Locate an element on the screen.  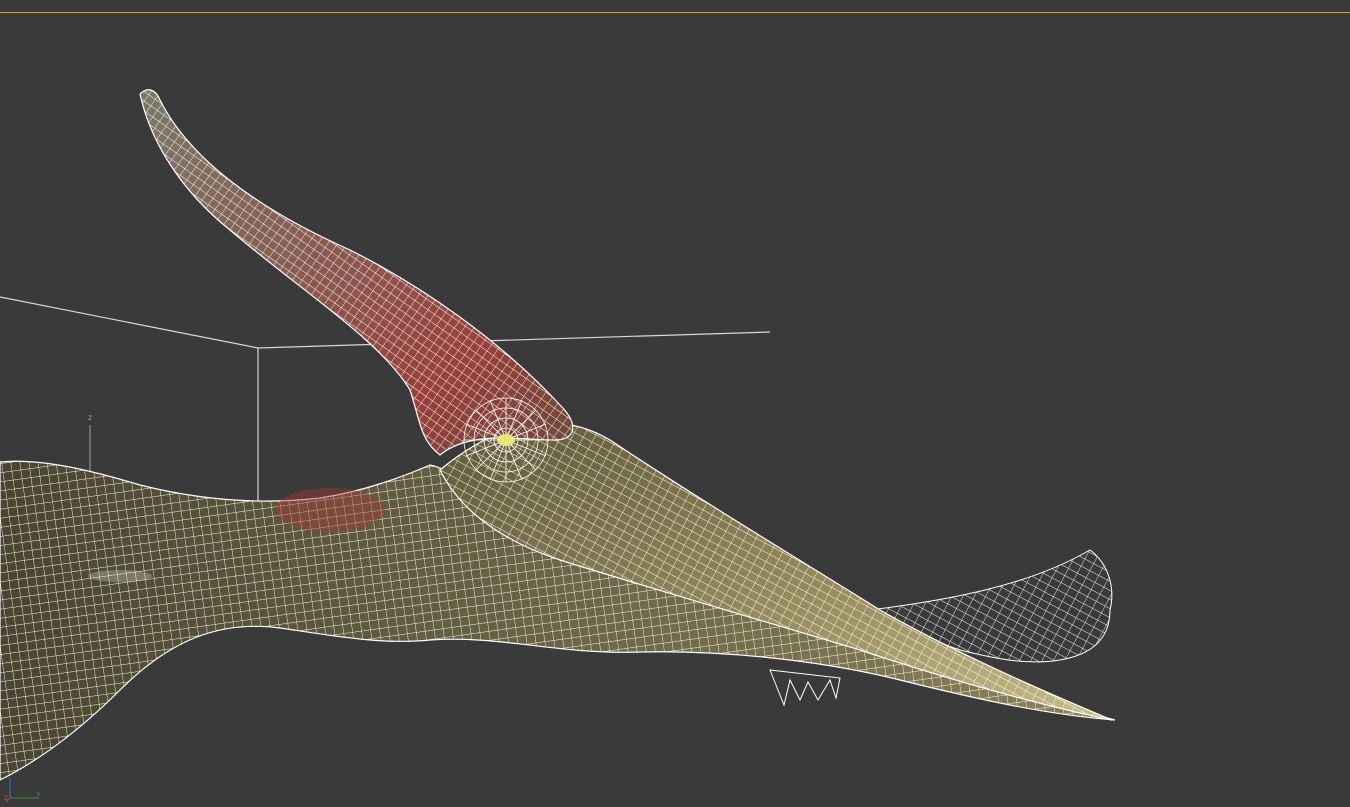
axis-z-label: z is located at coordinates (6, 797).